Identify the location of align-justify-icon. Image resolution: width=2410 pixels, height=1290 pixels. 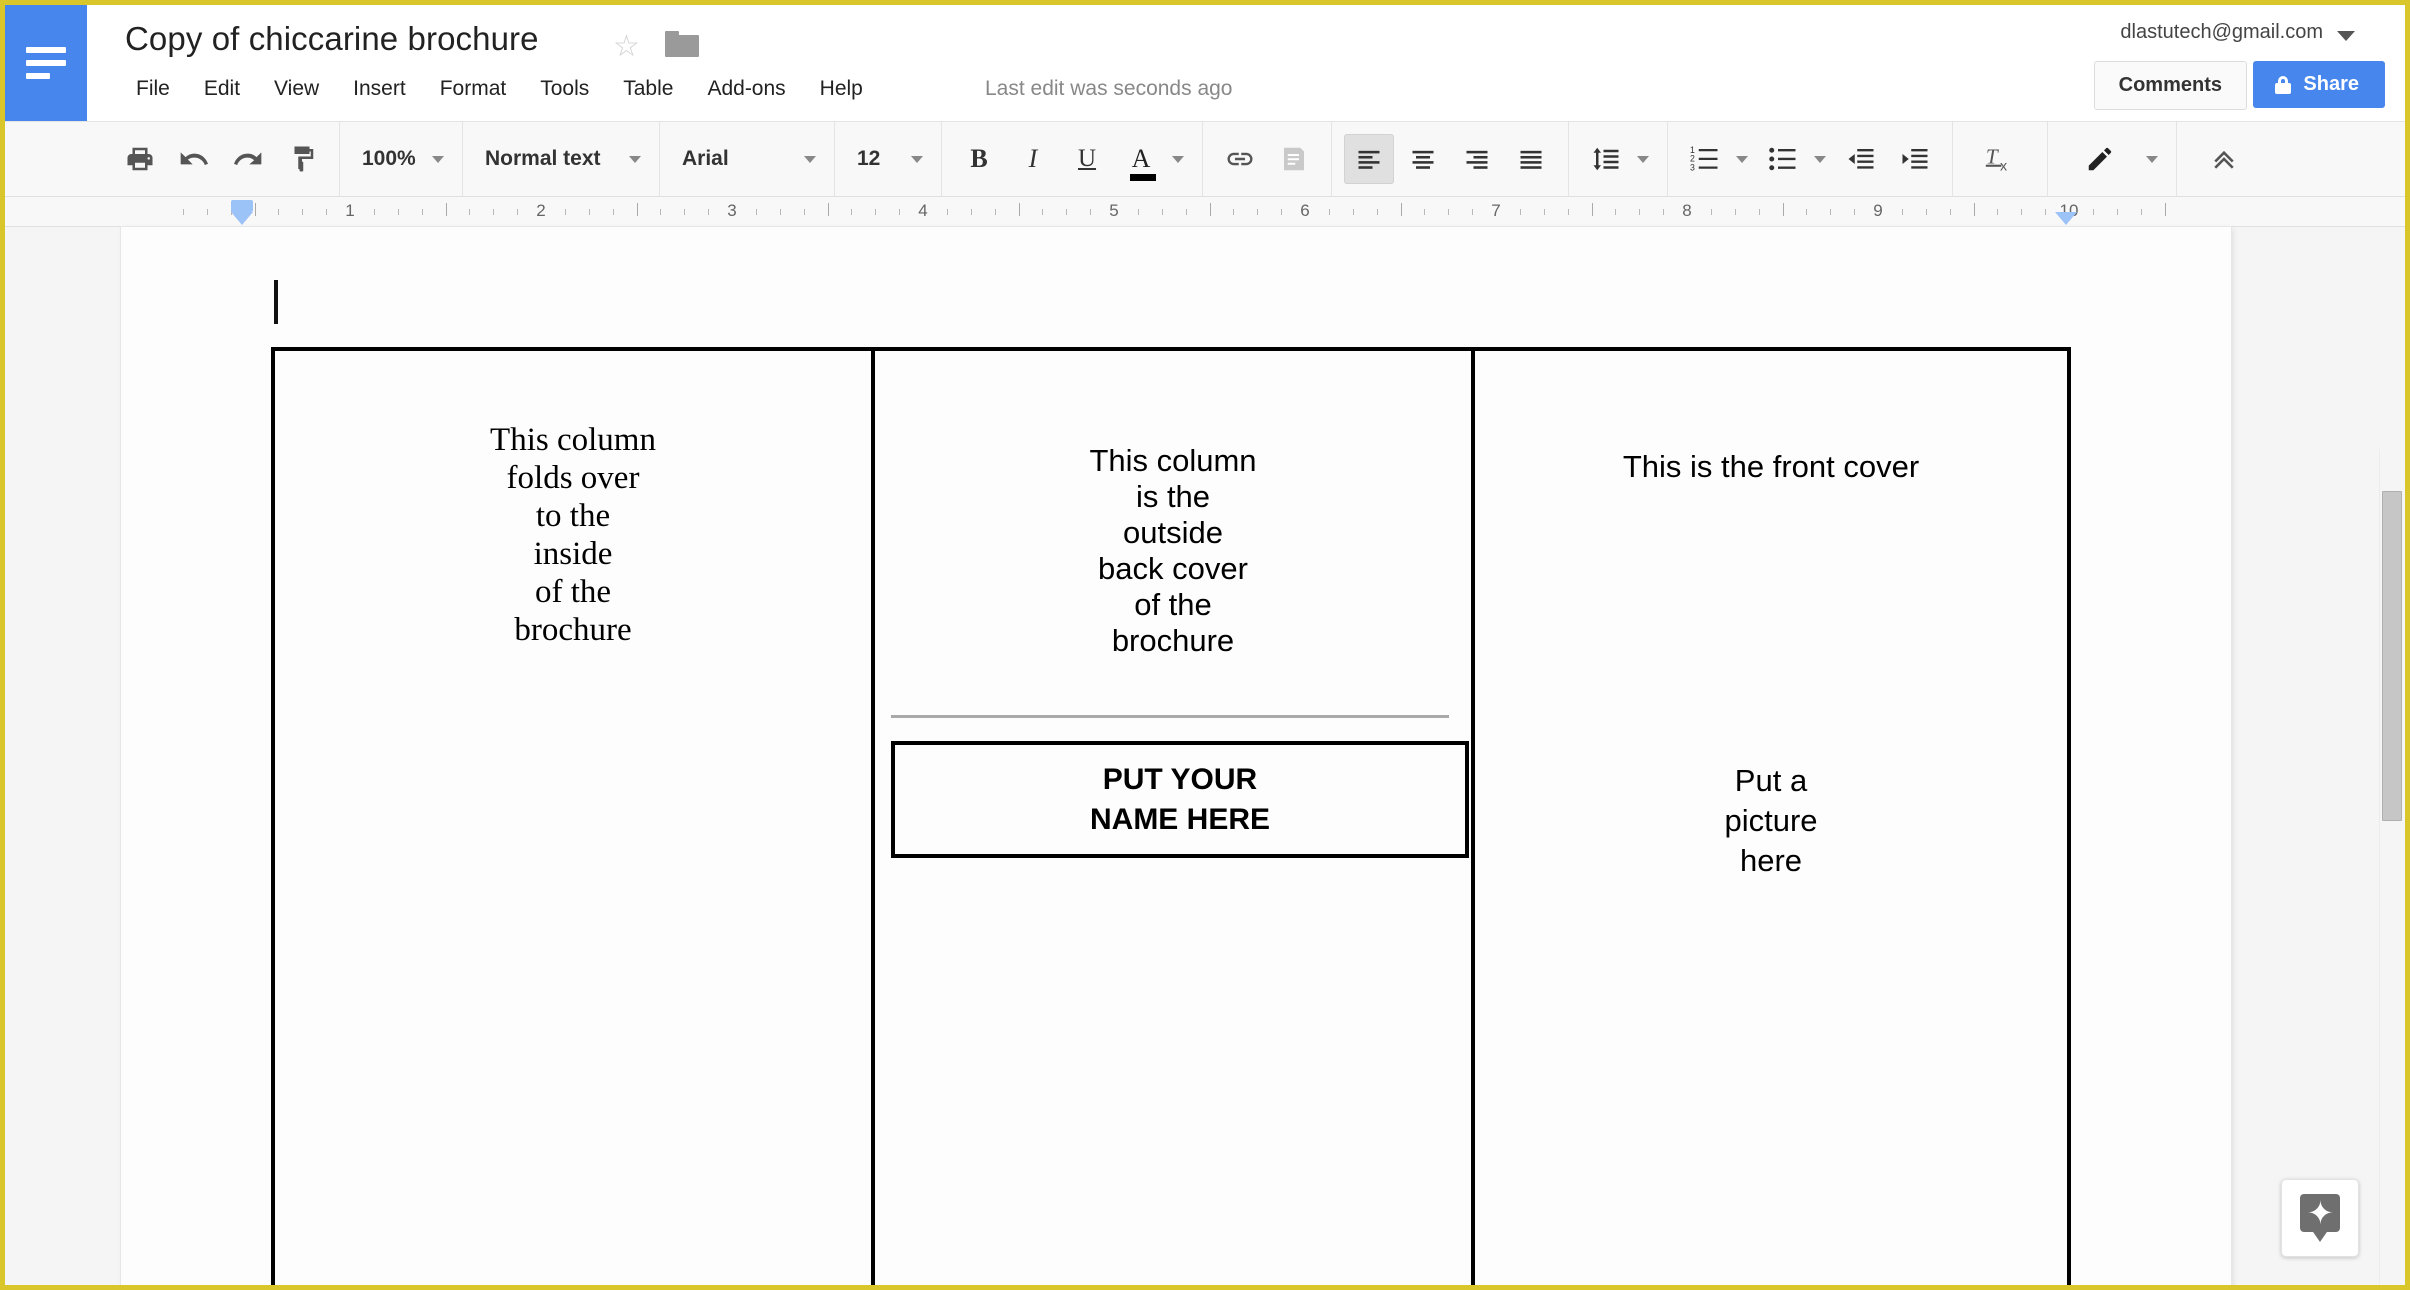
(1531, 159).